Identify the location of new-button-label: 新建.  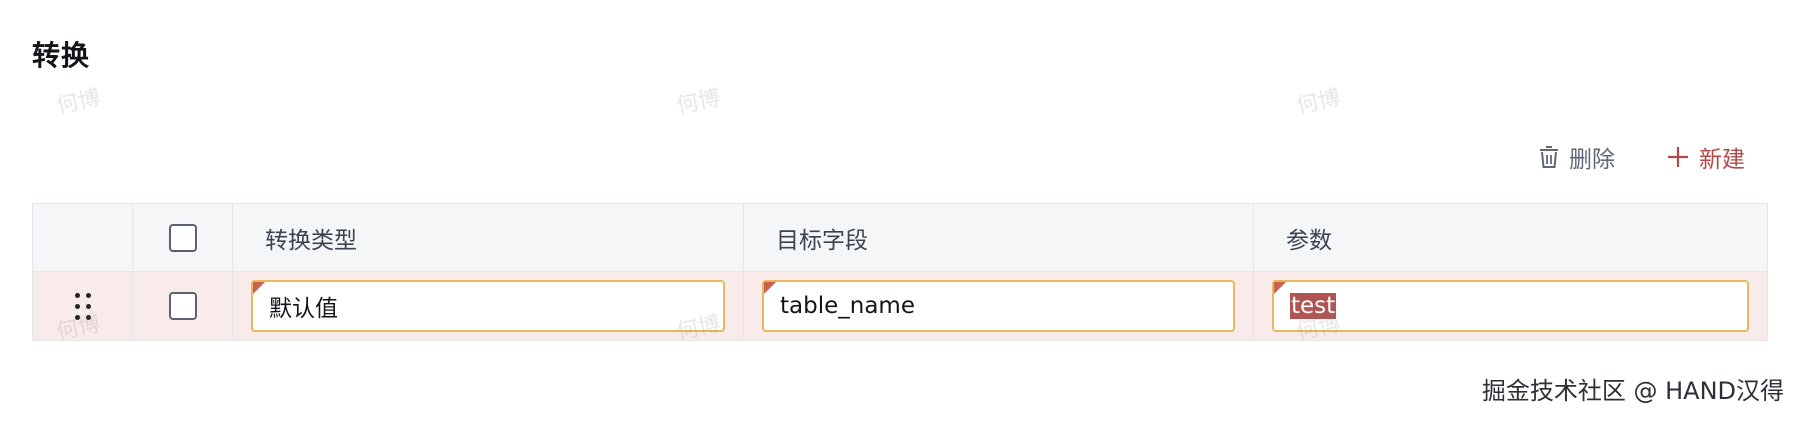
(1722, 160).